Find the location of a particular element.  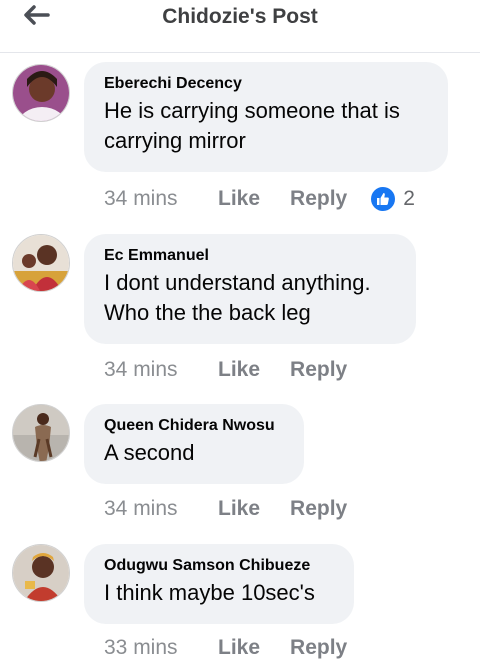

reaction-summary: 2 is located at coordinates (393, 199).